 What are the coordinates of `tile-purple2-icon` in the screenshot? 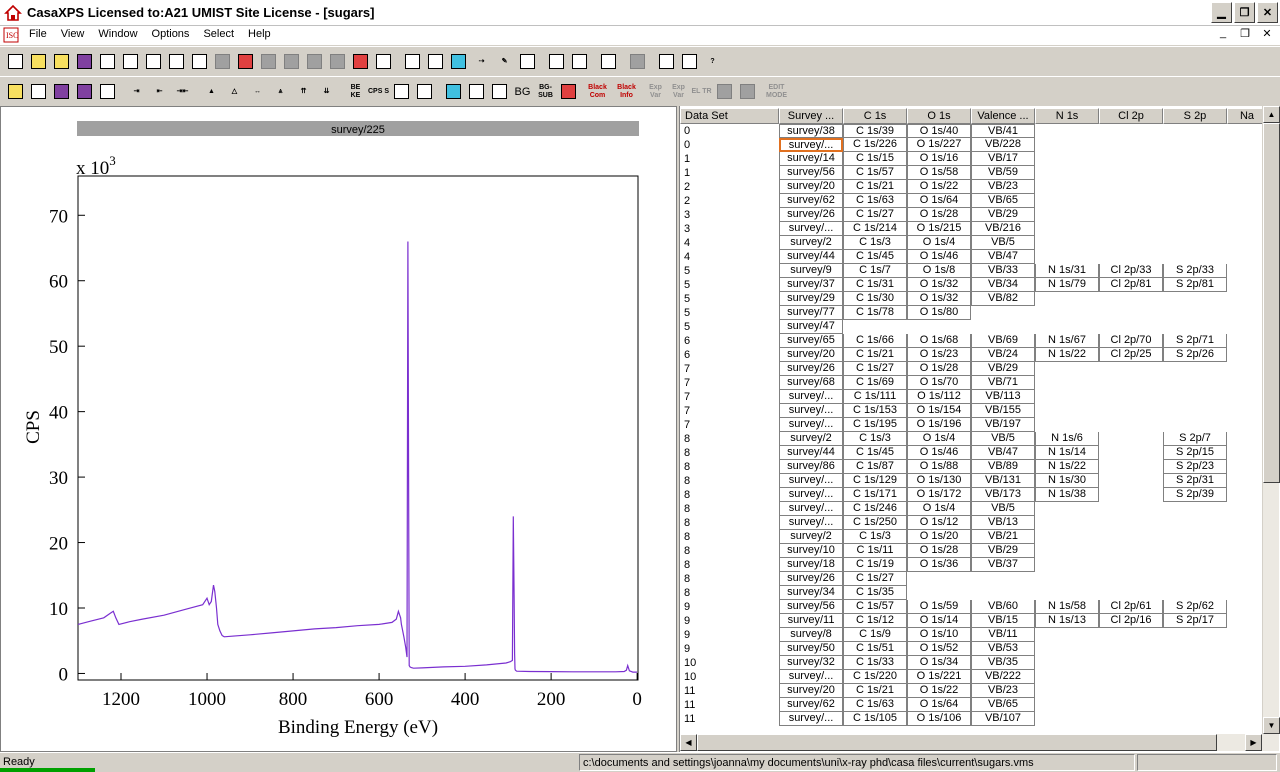 It's located at (84, 91).